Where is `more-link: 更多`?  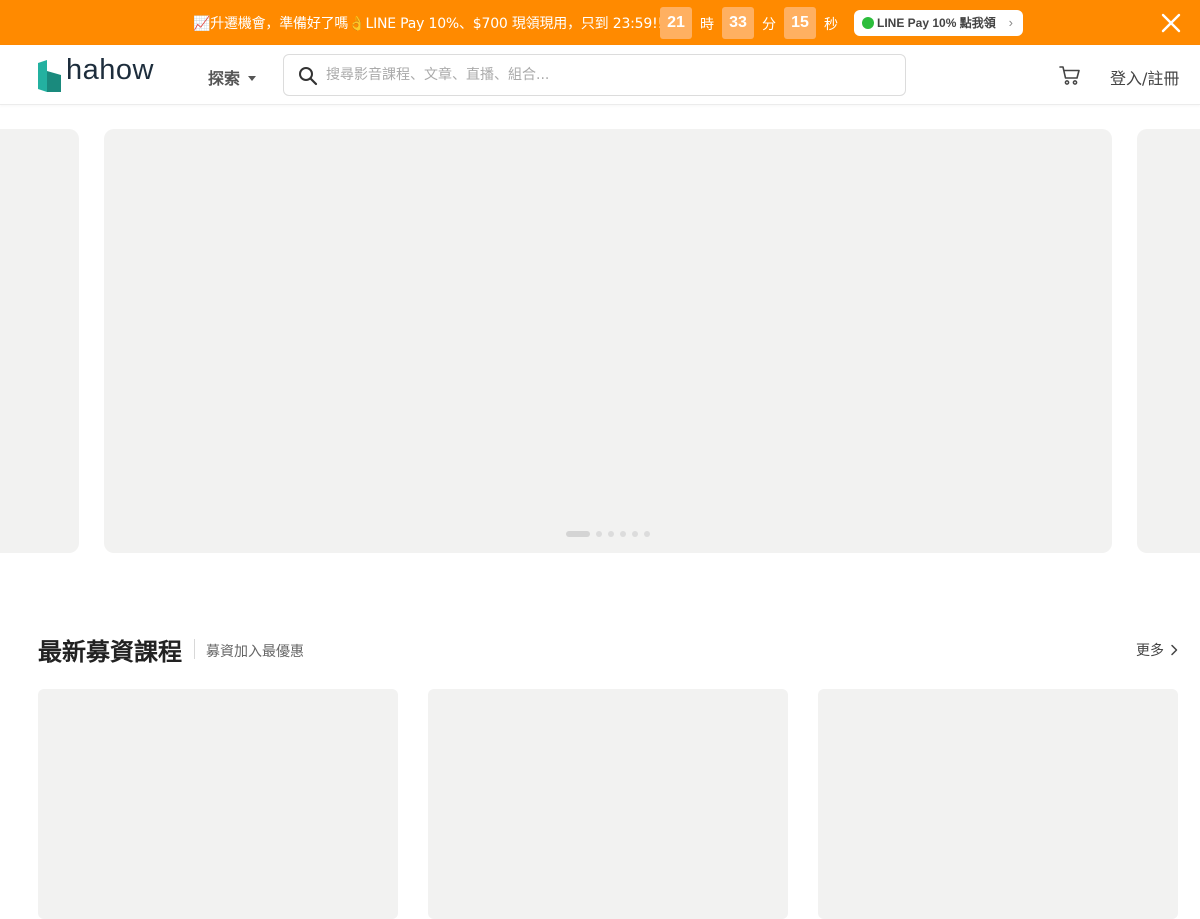
more-link: 更多 is located at coordinates (1157, 650).